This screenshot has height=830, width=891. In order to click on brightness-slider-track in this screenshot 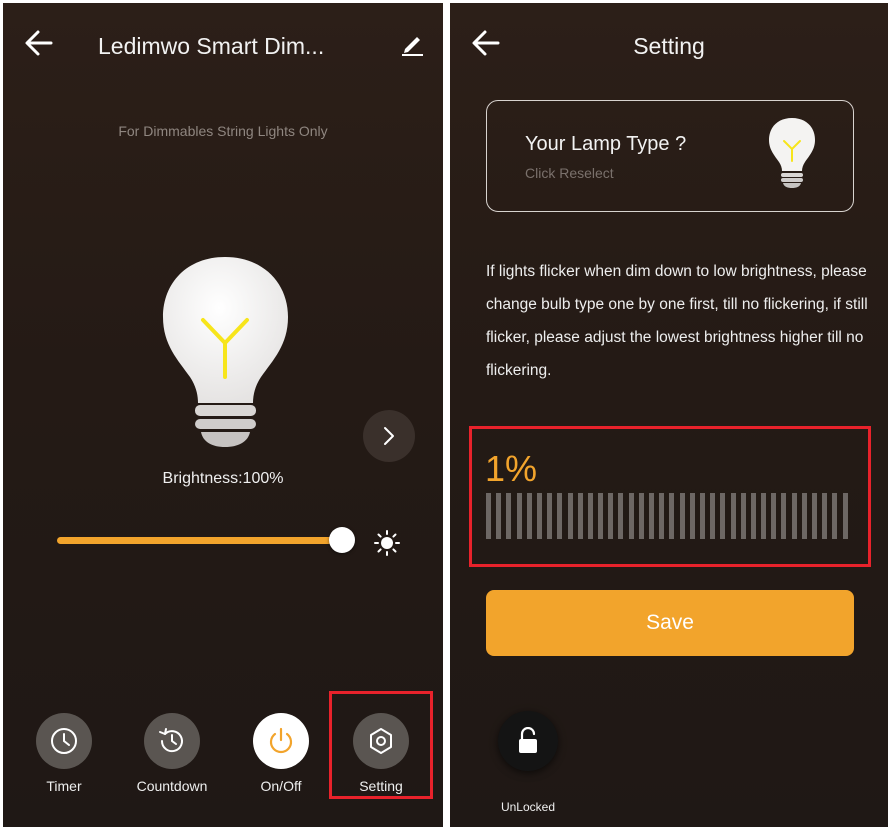, I will do `click(202, 540)`.